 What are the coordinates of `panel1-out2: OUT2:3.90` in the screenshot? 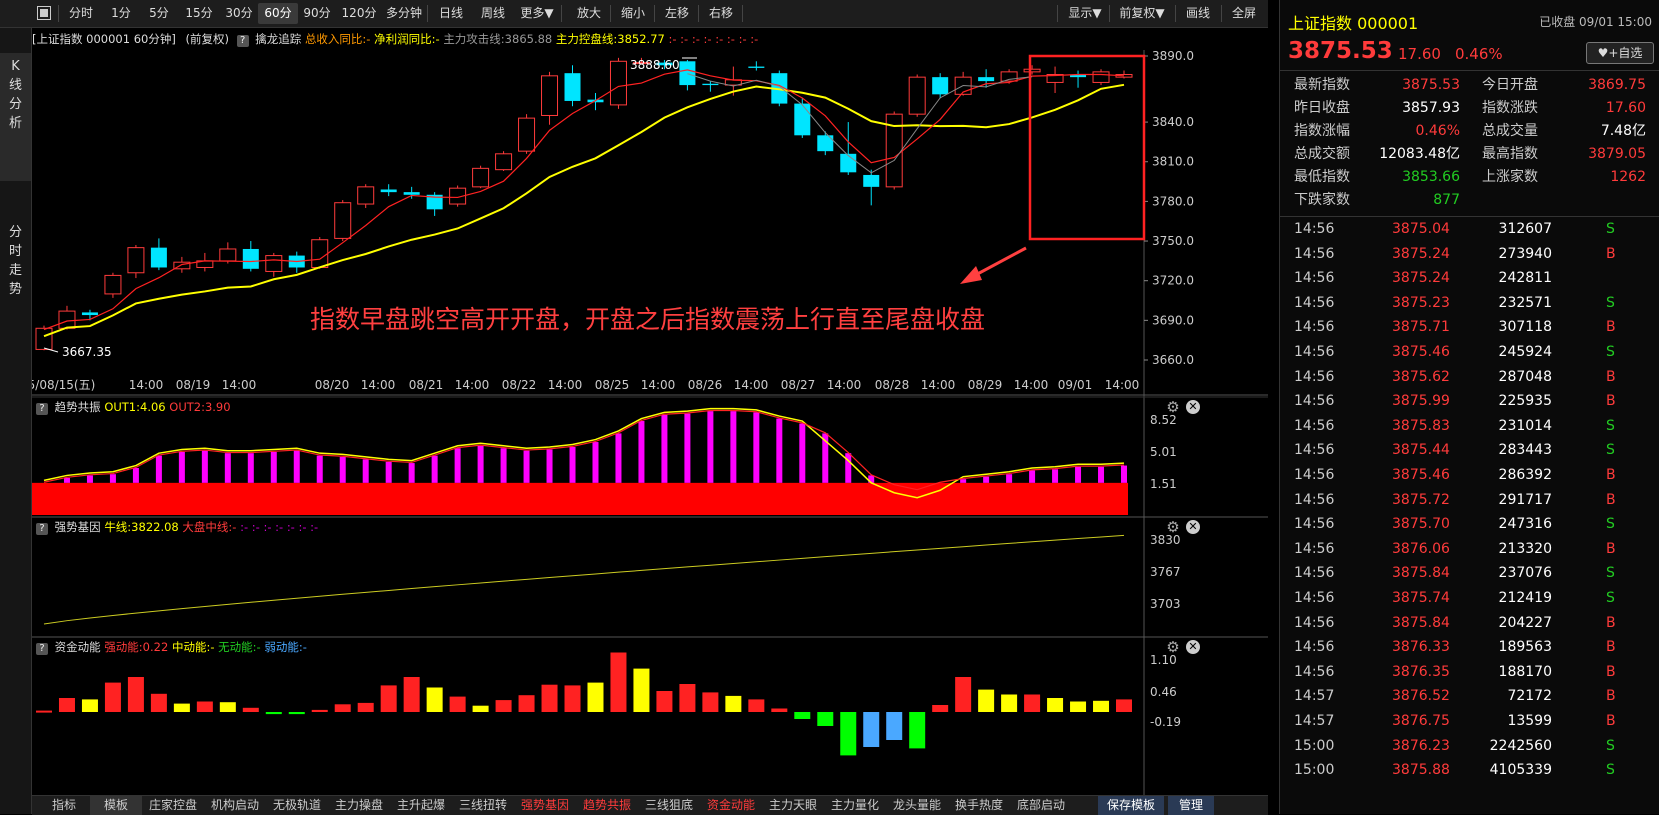 It's located at (200, 407).